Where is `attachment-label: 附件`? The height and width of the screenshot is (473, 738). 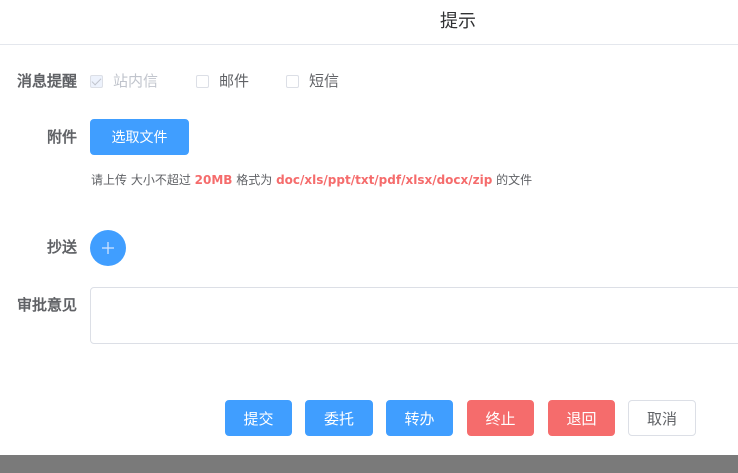 attachment-label: 附件 is located at coordinates (61, 137).